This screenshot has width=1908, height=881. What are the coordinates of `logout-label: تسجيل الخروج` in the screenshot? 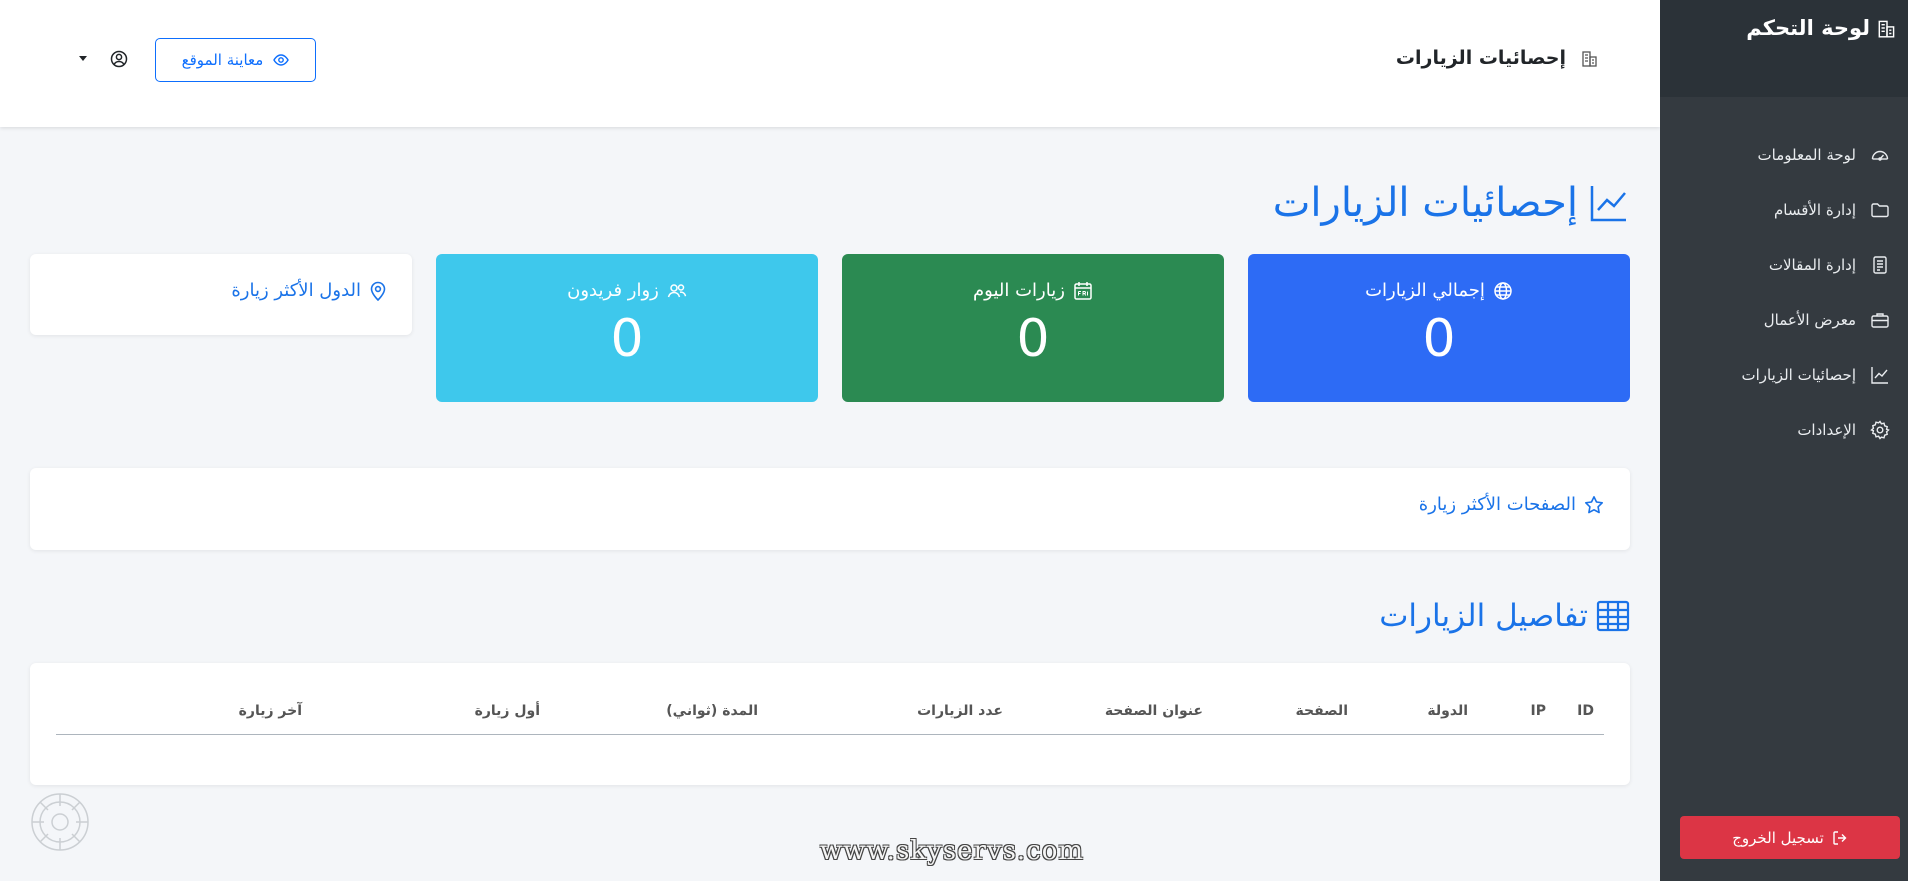 It's located at (1778, 837).